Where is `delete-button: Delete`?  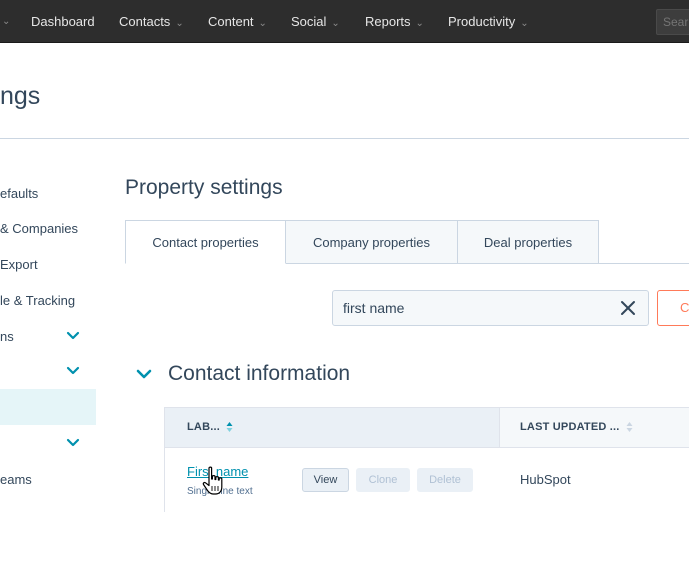
delete-button: Delete is located at coordinates (445, 480).